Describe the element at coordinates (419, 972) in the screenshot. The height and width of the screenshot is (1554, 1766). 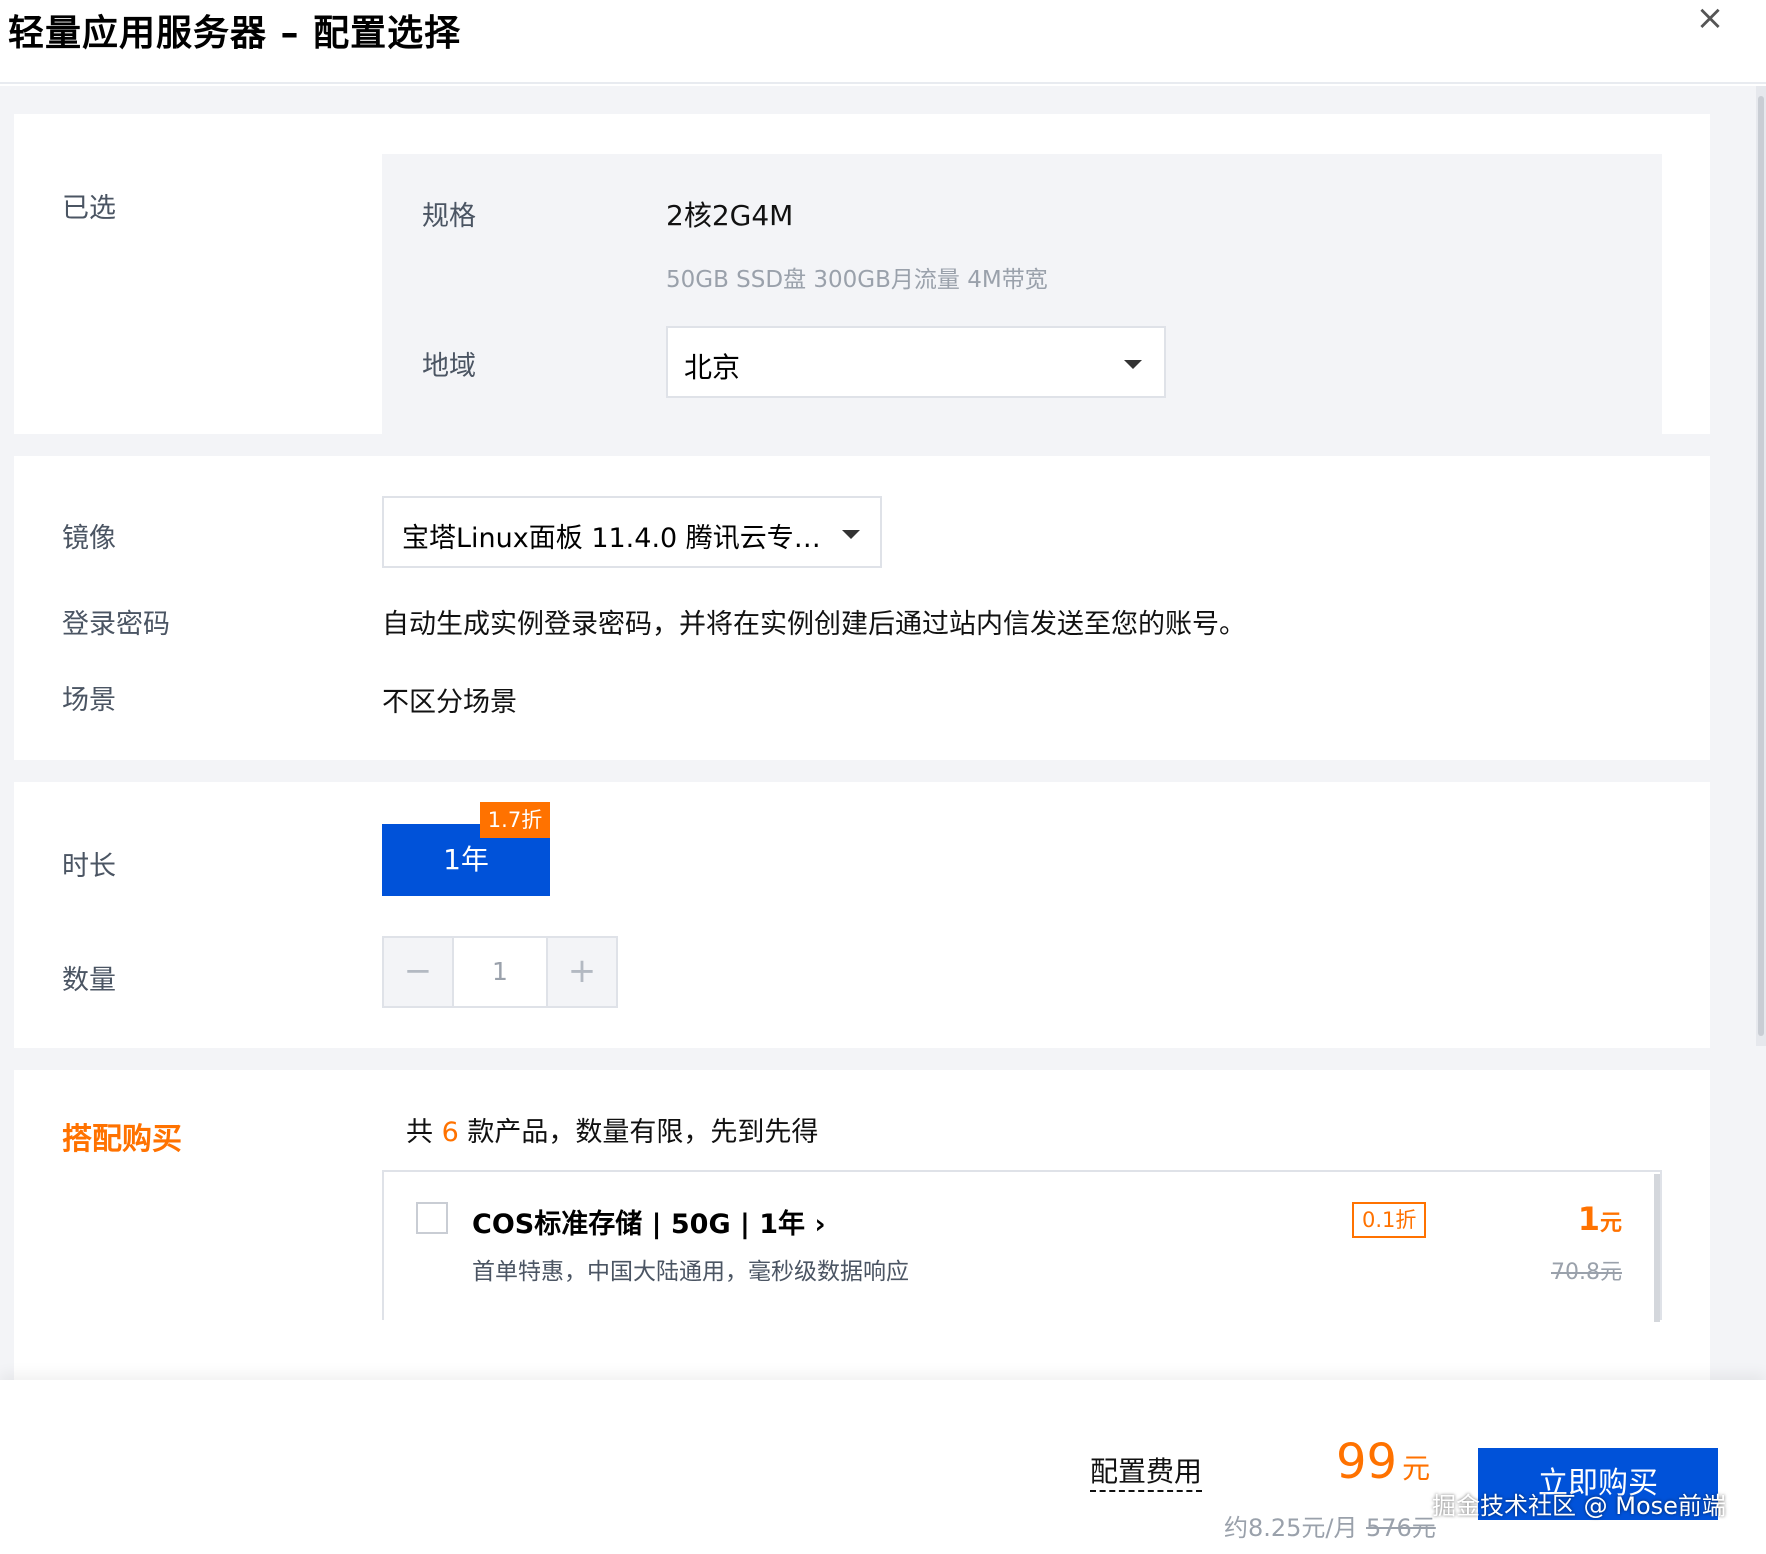
I see `decrement-button: −` at that location.